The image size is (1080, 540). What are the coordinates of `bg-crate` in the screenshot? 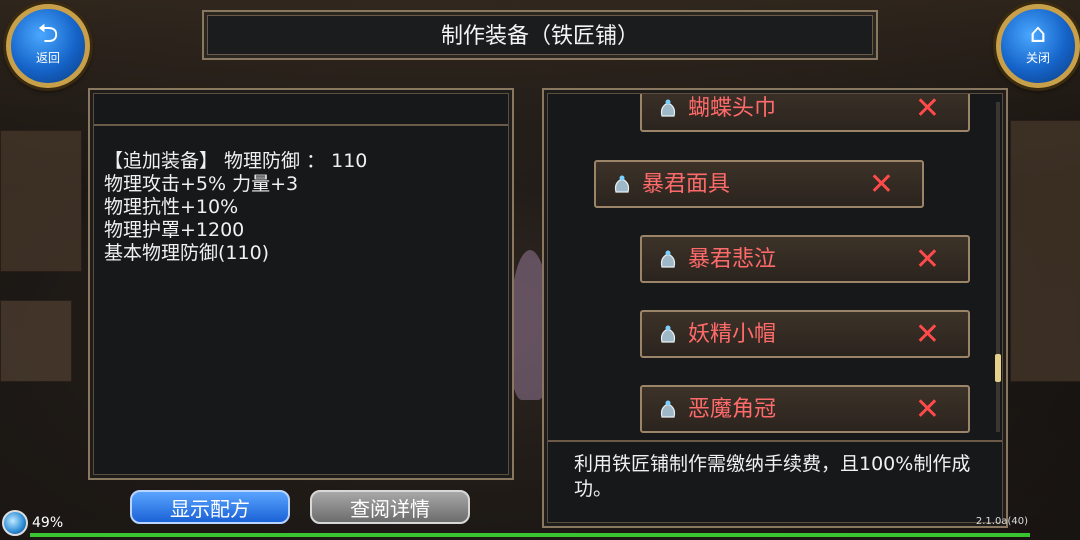 It's located at (36, 341).